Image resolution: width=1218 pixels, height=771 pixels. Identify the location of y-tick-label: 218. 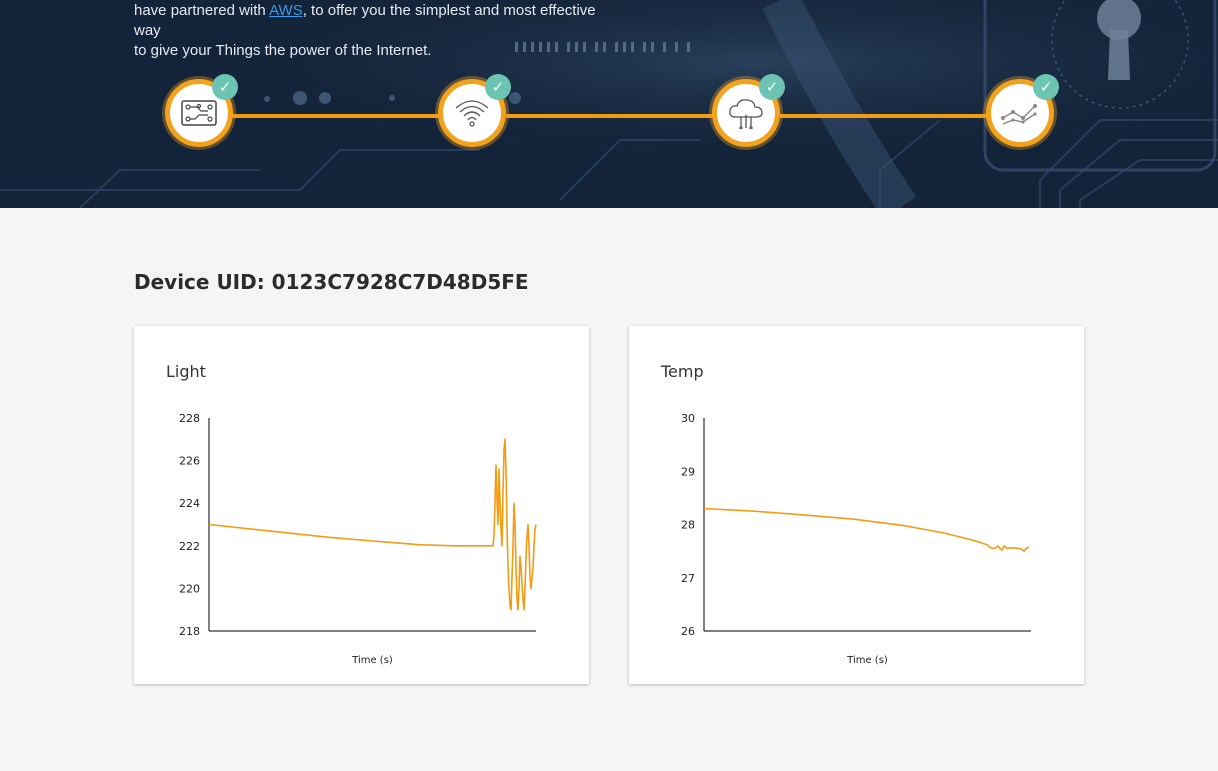
(189, 631).